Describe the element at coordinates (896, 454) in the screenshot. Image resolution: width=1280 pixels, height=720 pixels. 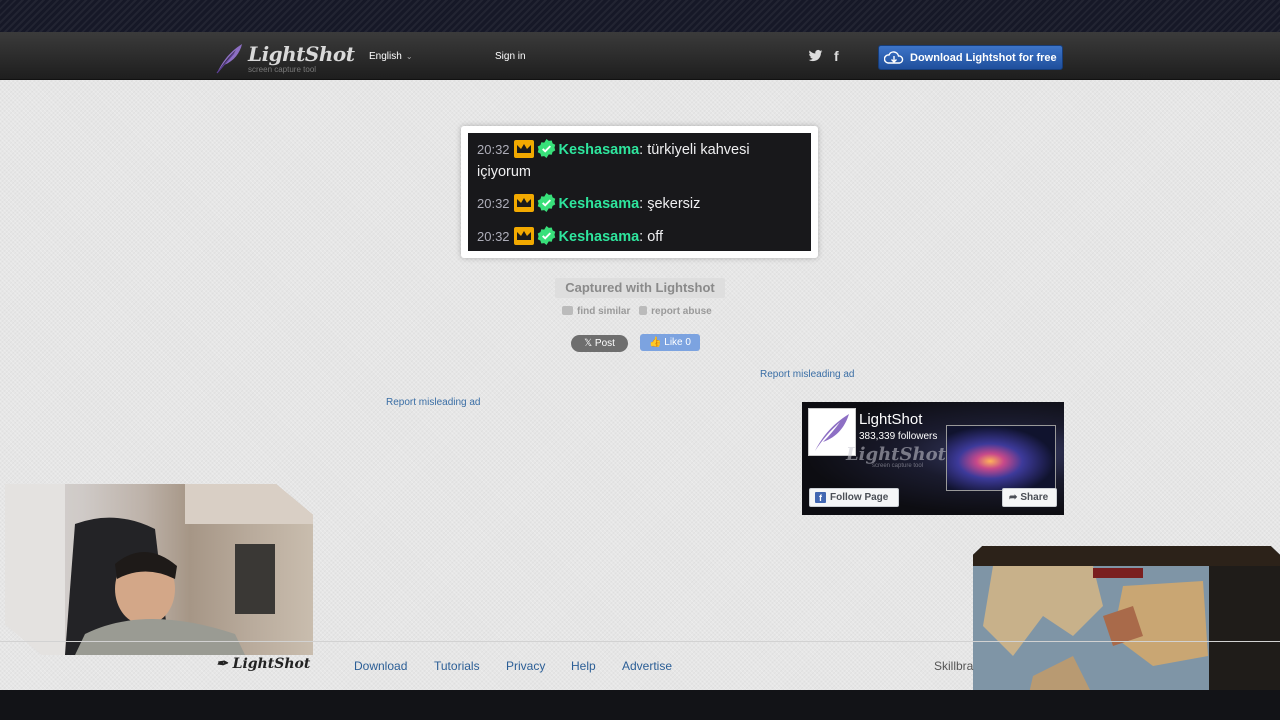
I see `fb-cover-brand: LightShot` at that location.